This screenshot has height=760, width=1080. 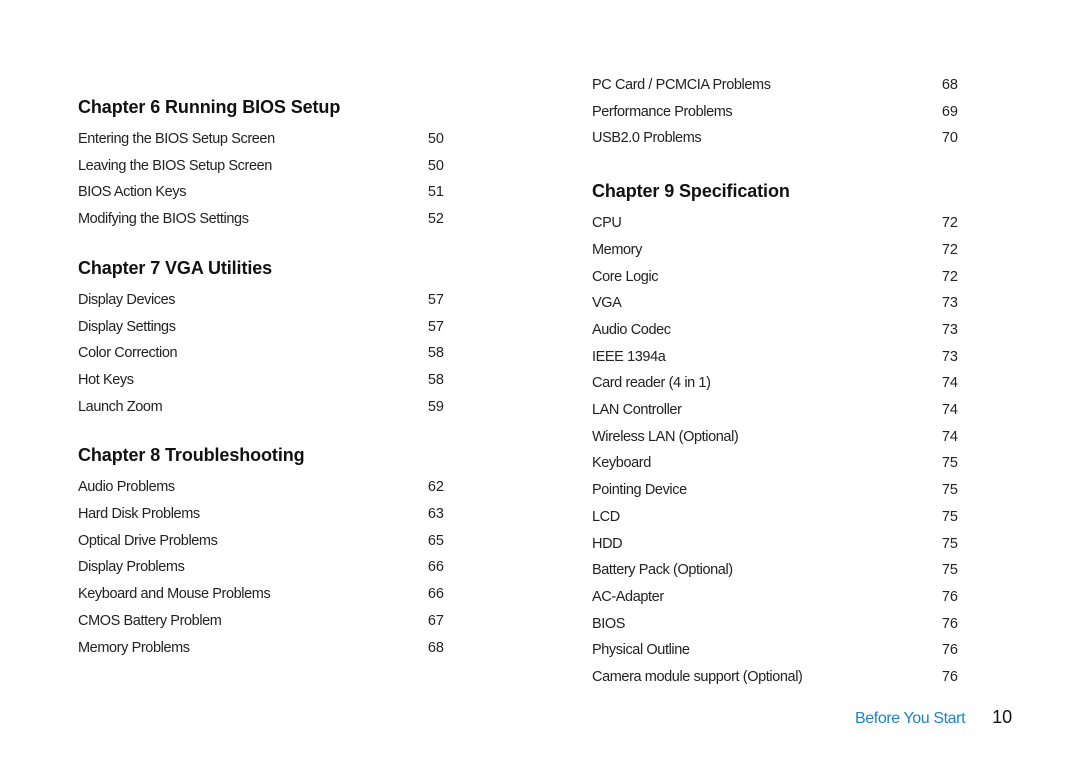 What do you see at coordinates (637, 410) in the screenshot?
I see `toc-entry-label: LAN Controller` at bounding box center [637, 410].